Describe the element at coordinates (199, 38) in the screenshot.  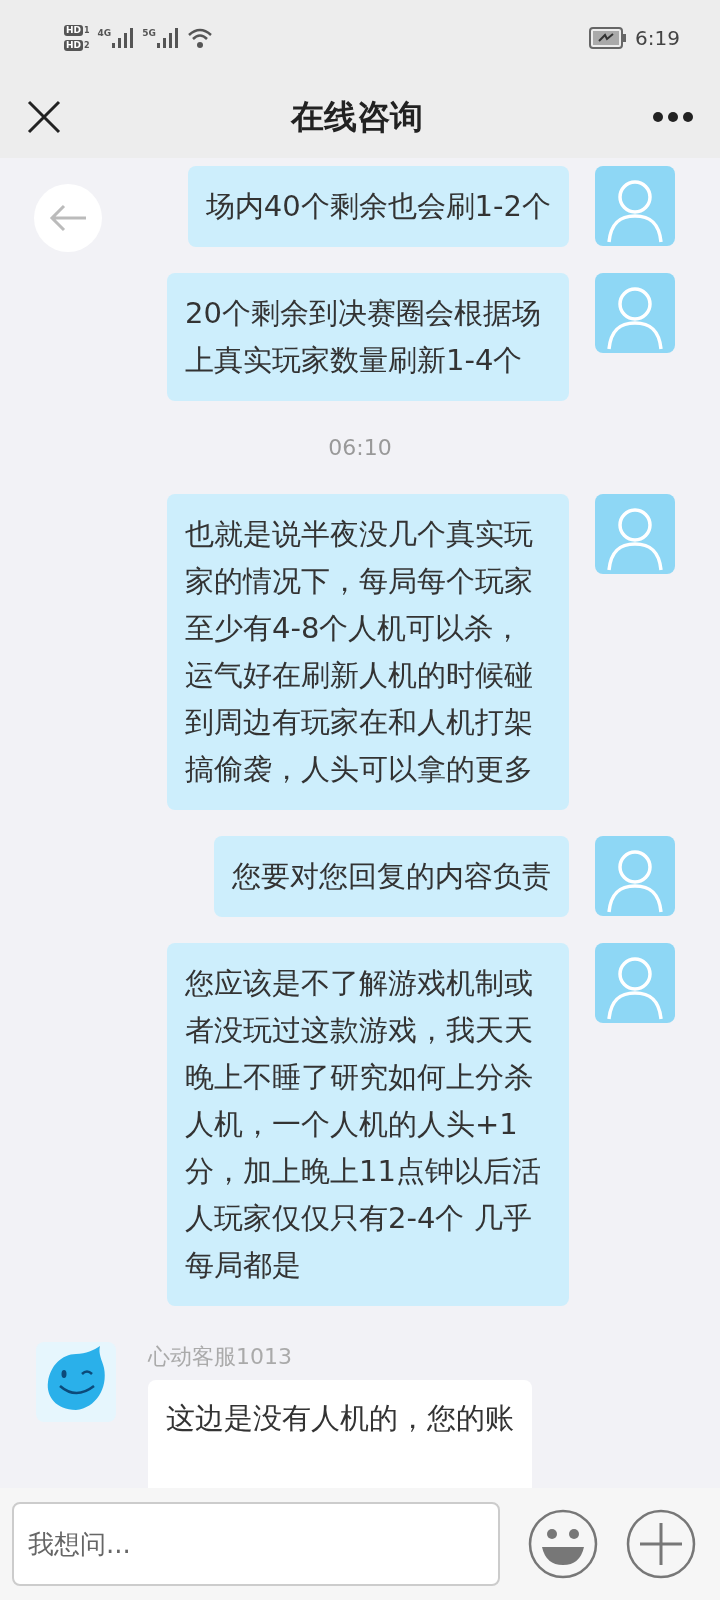
I see `wifi-icon` at that location.